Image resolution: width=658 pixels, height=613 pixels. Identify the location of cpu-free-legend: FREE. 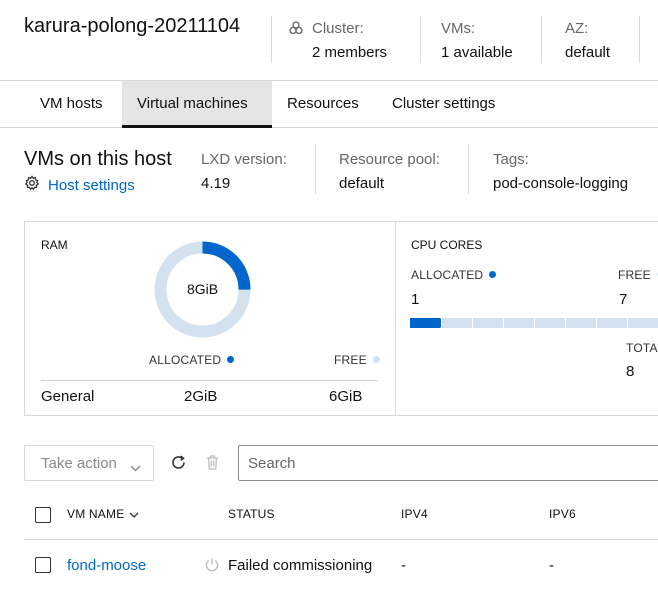
(638, 275).